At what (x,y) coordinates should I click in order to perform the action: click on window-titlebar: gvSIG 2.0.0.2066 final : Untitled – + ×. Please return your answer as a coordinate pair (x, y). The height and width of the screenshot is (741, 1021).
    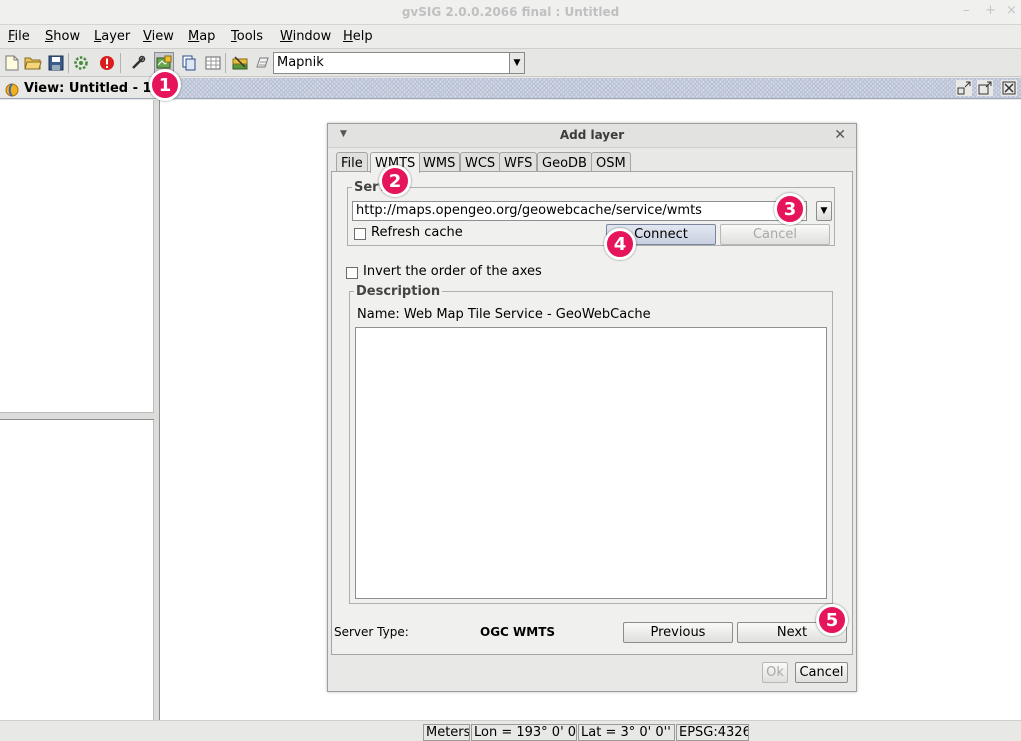
    Looking at the image, I should click on (510, 12).